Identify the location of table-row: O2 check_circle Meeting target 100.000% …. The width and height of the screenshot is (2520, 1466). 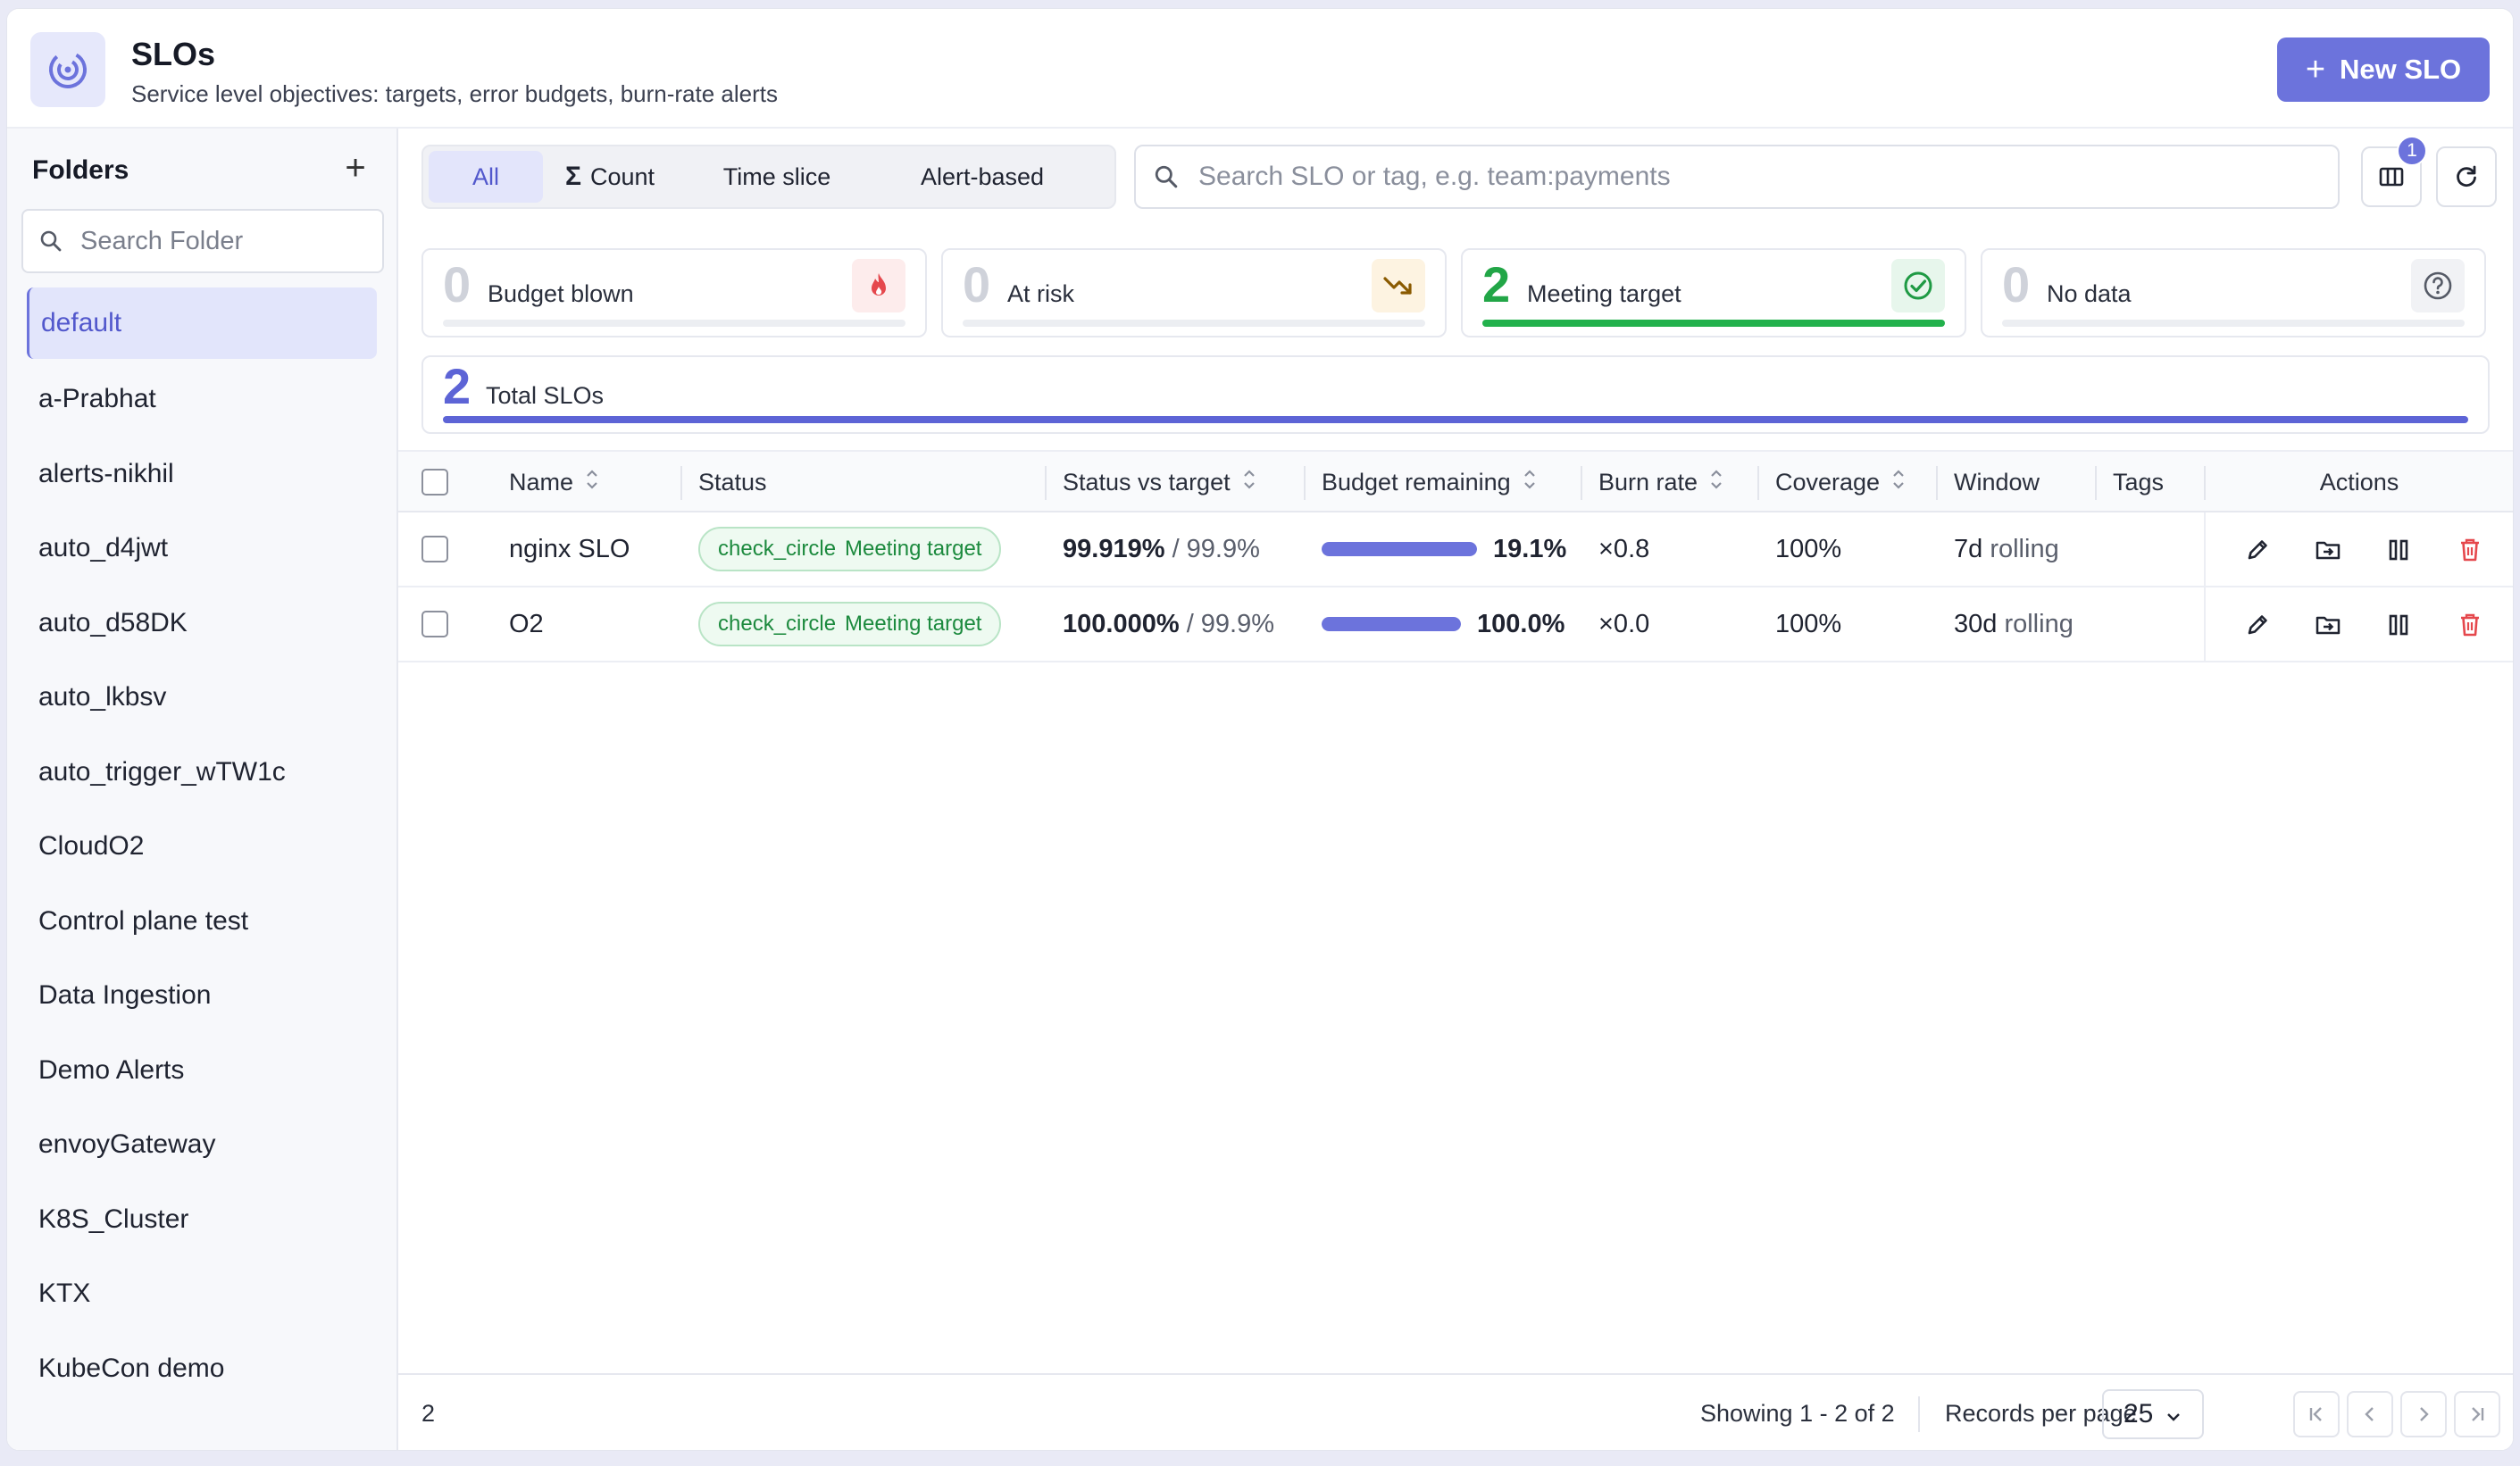
(1456, 624).